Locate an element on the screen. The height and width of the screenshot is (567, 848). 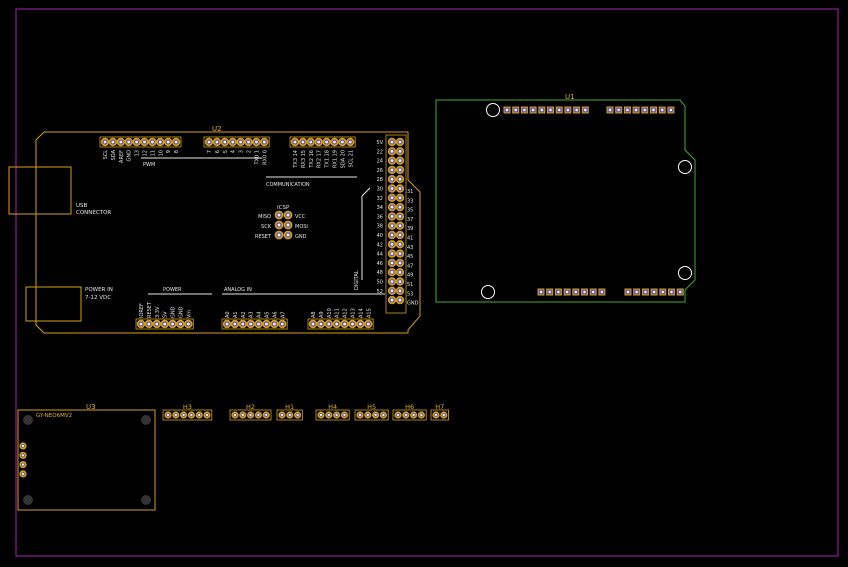
header-h2: H2 is located at coordinates (250, 412).